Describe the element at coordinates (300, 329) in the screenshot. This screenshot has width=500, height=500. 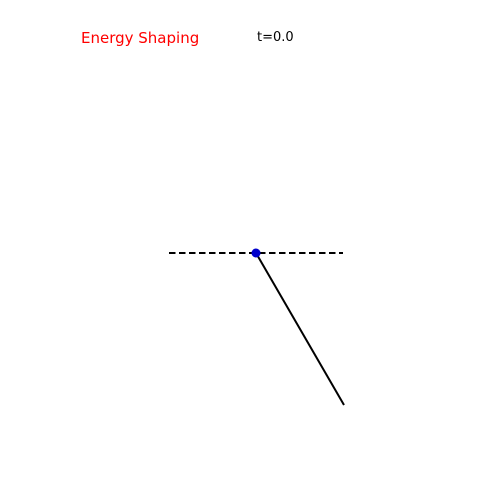
I see `pendulum-rod` at that location.